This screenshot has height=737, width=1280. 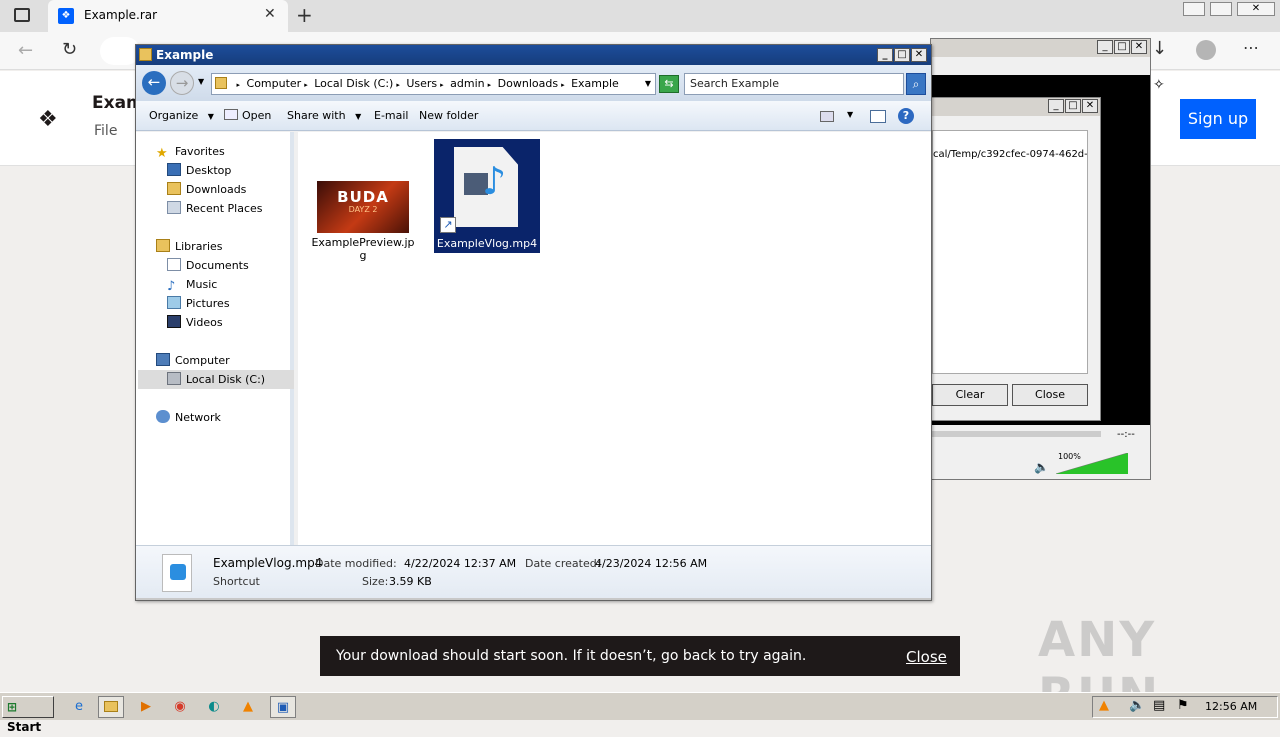 I want to click on dropbox-logo-icon: ❖, so click(x=48, y=119).